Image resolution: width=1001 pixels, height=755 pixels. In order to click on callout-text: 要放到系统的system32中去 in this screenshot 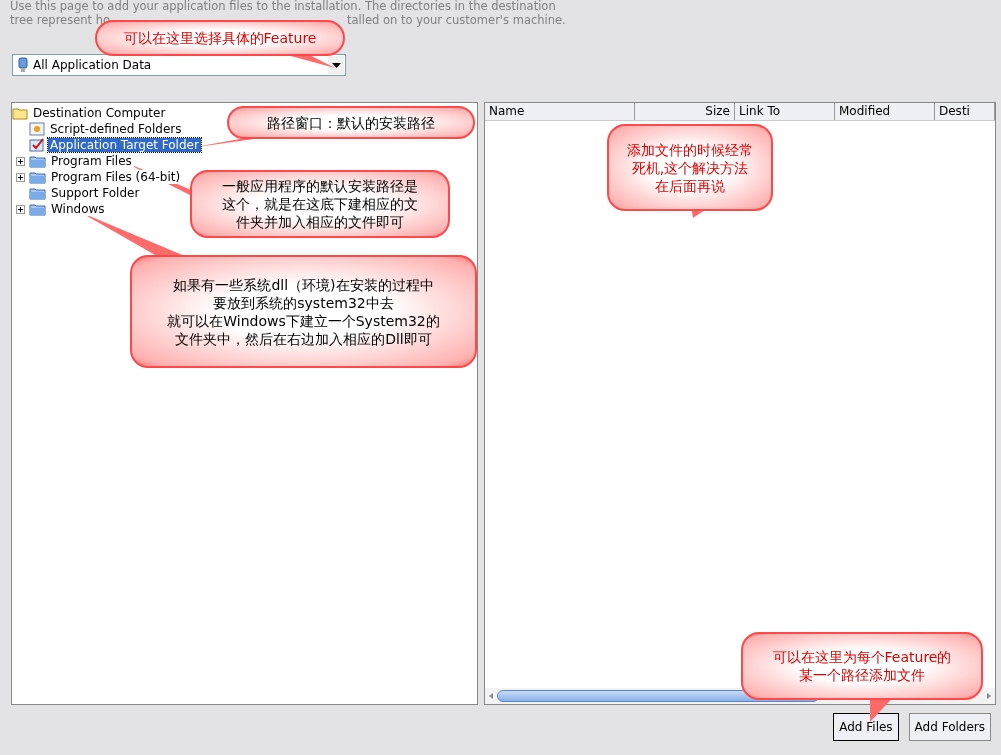, I will do `click(303, 302)`.